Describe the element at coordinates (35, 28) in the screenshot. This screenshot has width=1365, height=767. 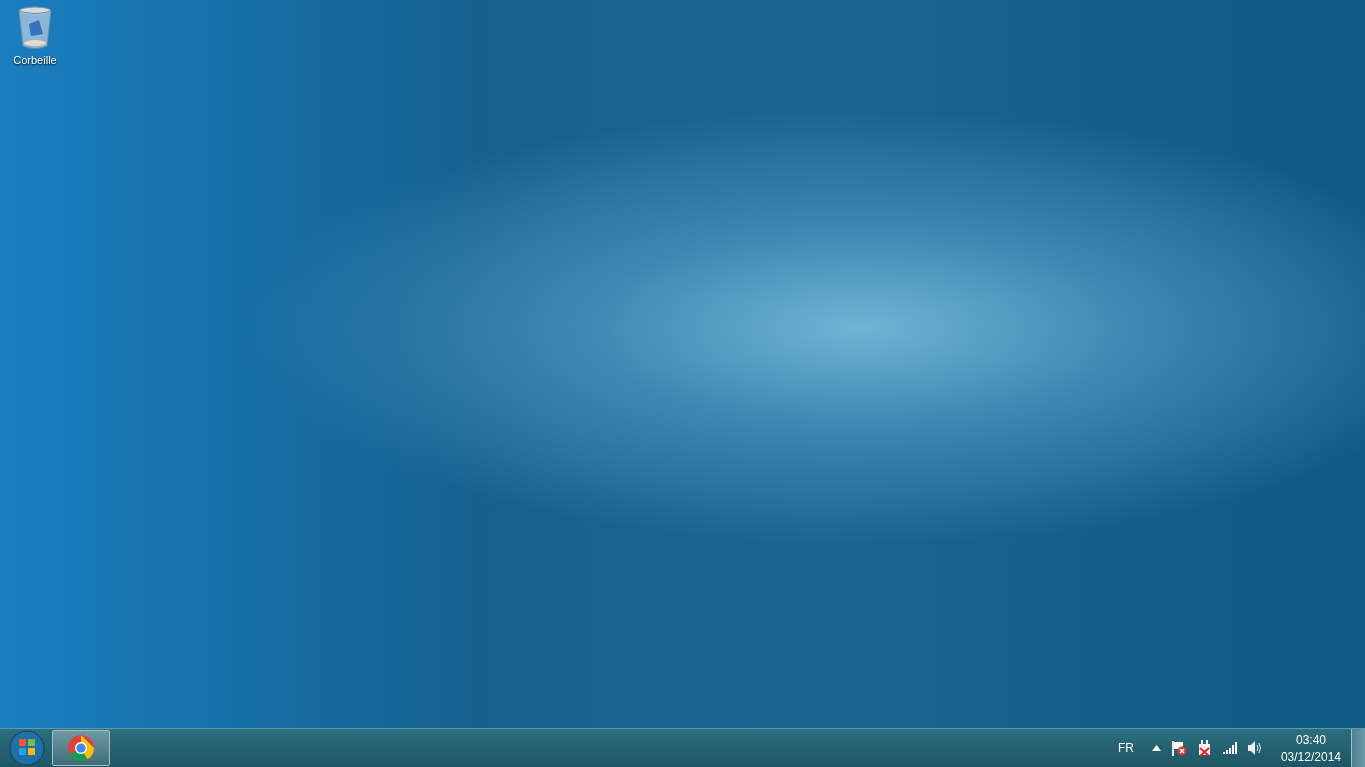
I see `trash-bin-icon` at that location.